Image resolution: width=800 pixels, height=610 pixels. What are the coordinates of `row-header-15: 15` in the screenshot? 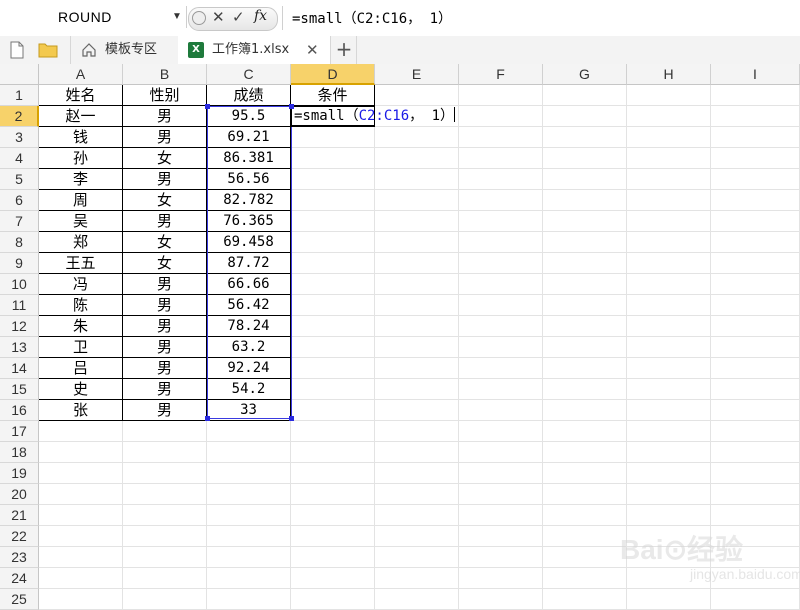 It's located at (19, 389).